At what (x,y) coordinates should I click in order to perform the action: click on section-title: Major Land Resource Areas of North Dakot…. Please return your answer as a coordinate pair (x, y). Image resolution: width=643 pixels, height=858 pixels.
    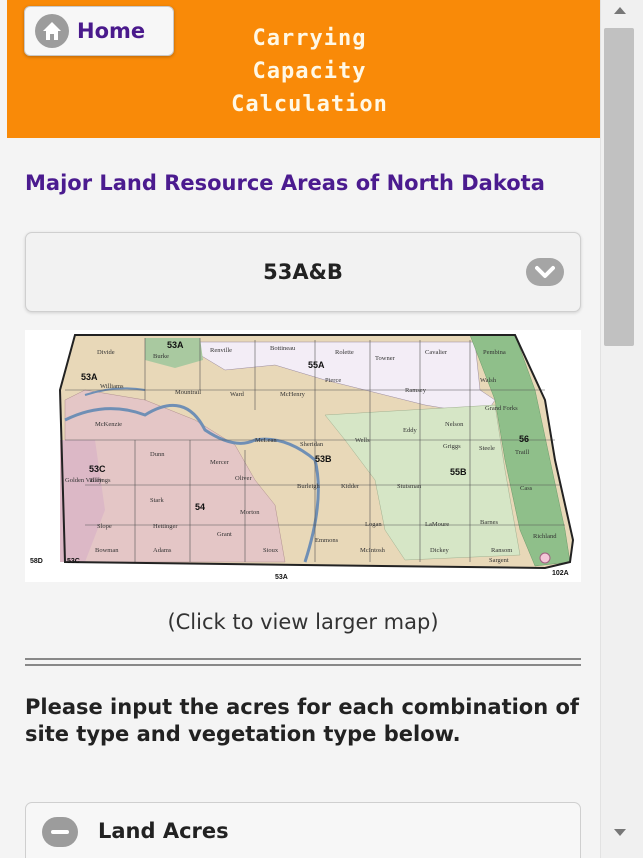
    Looking at the image, I should click on (285, 183).